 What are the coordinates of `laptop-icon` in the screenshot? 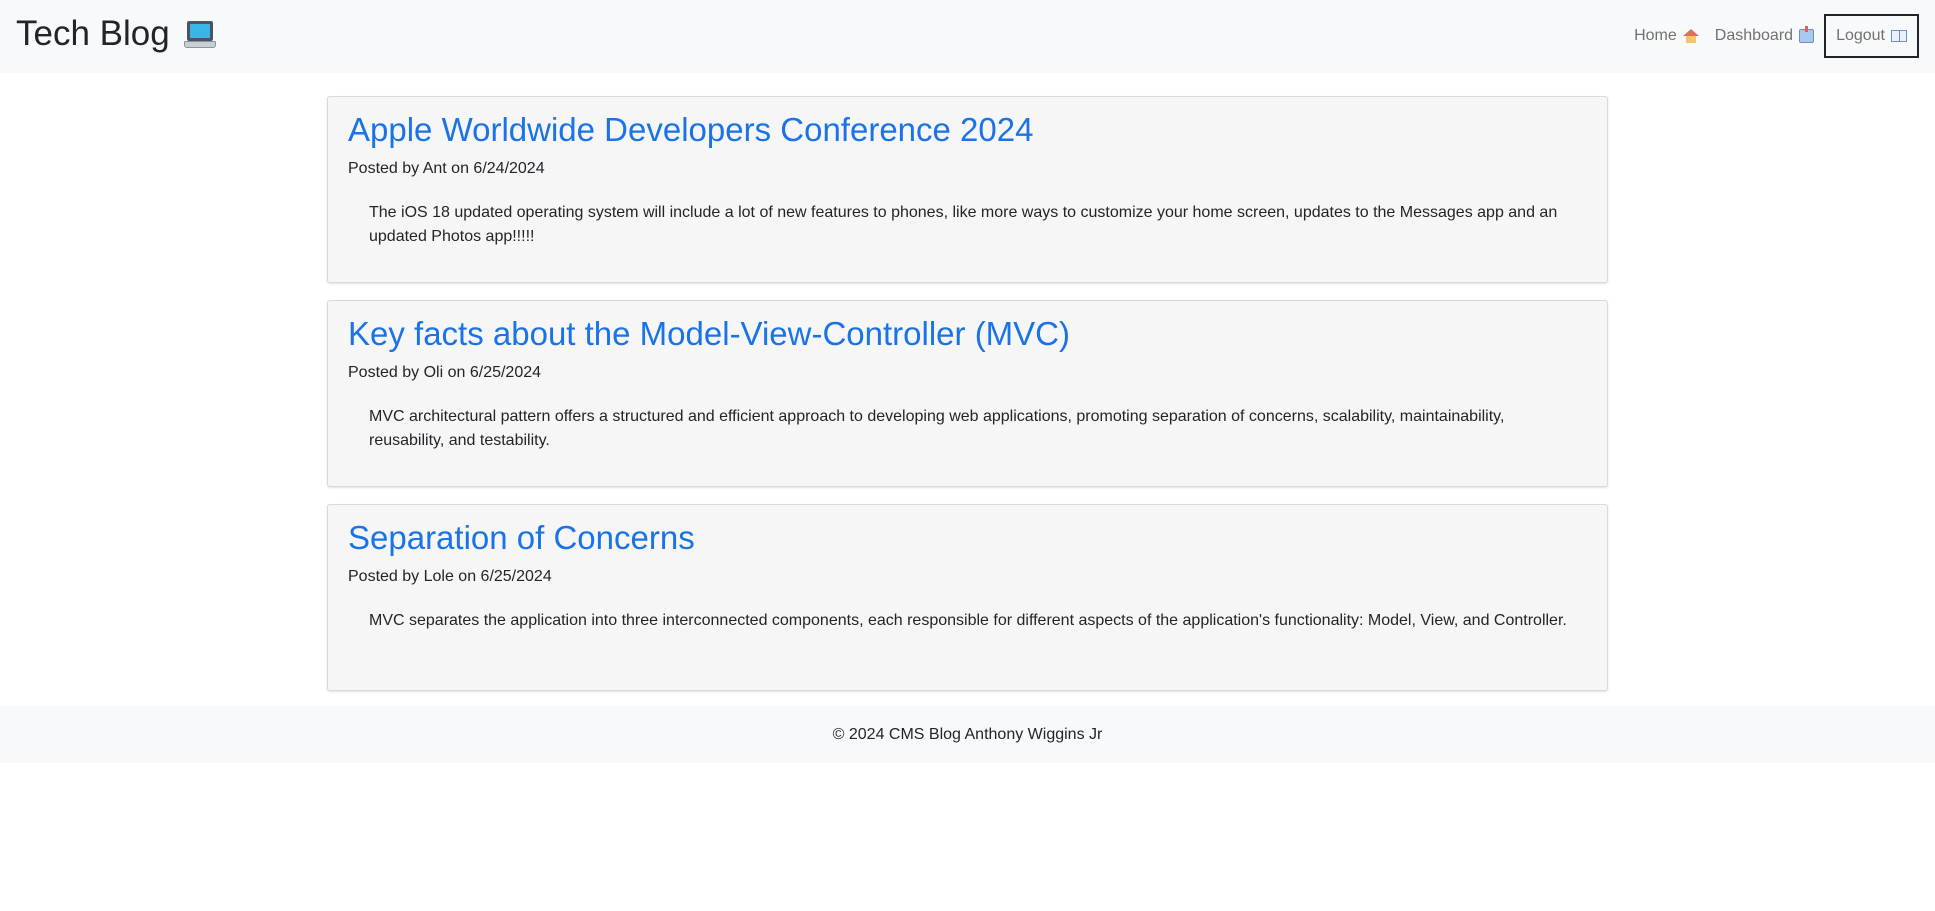 It's located at (199, 35).